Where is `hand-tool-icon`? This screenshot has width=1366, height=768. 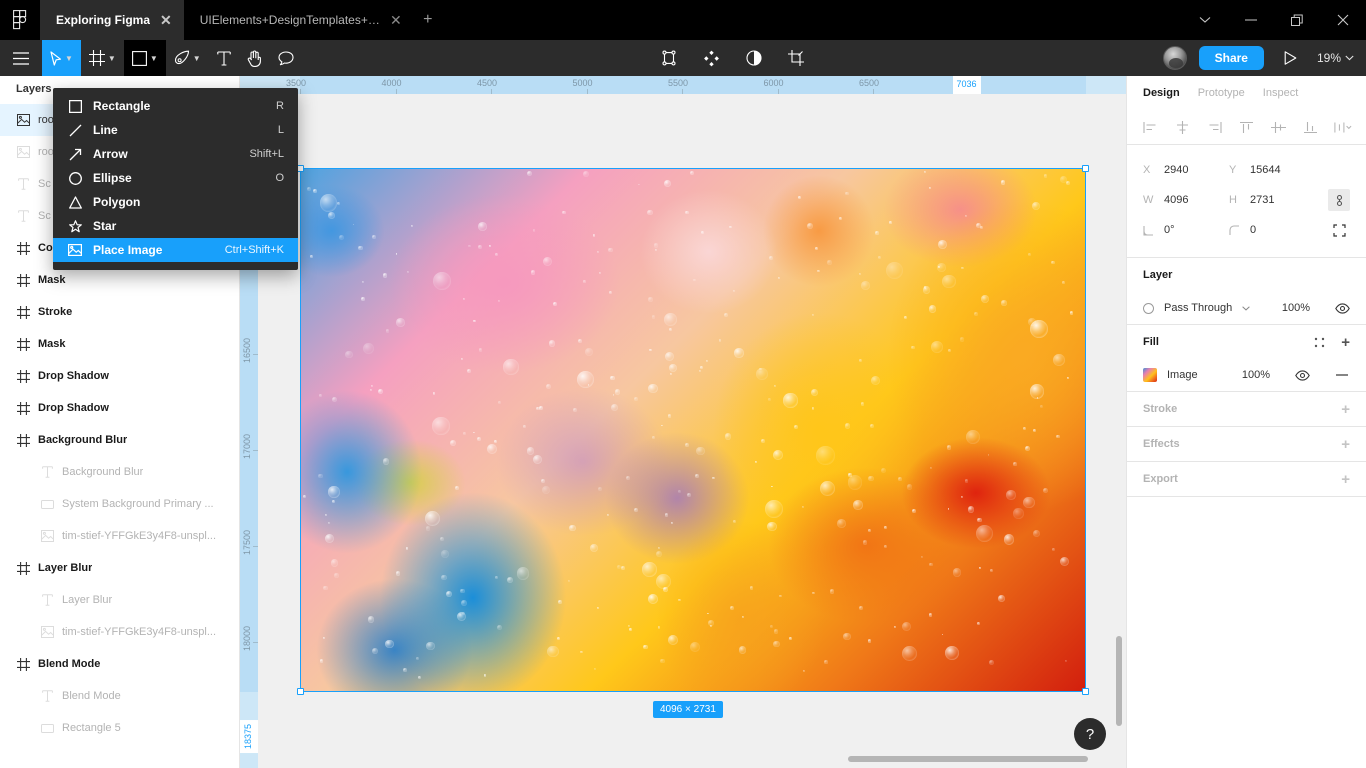 hand-tool-icon is located at coordinates (254, 58).